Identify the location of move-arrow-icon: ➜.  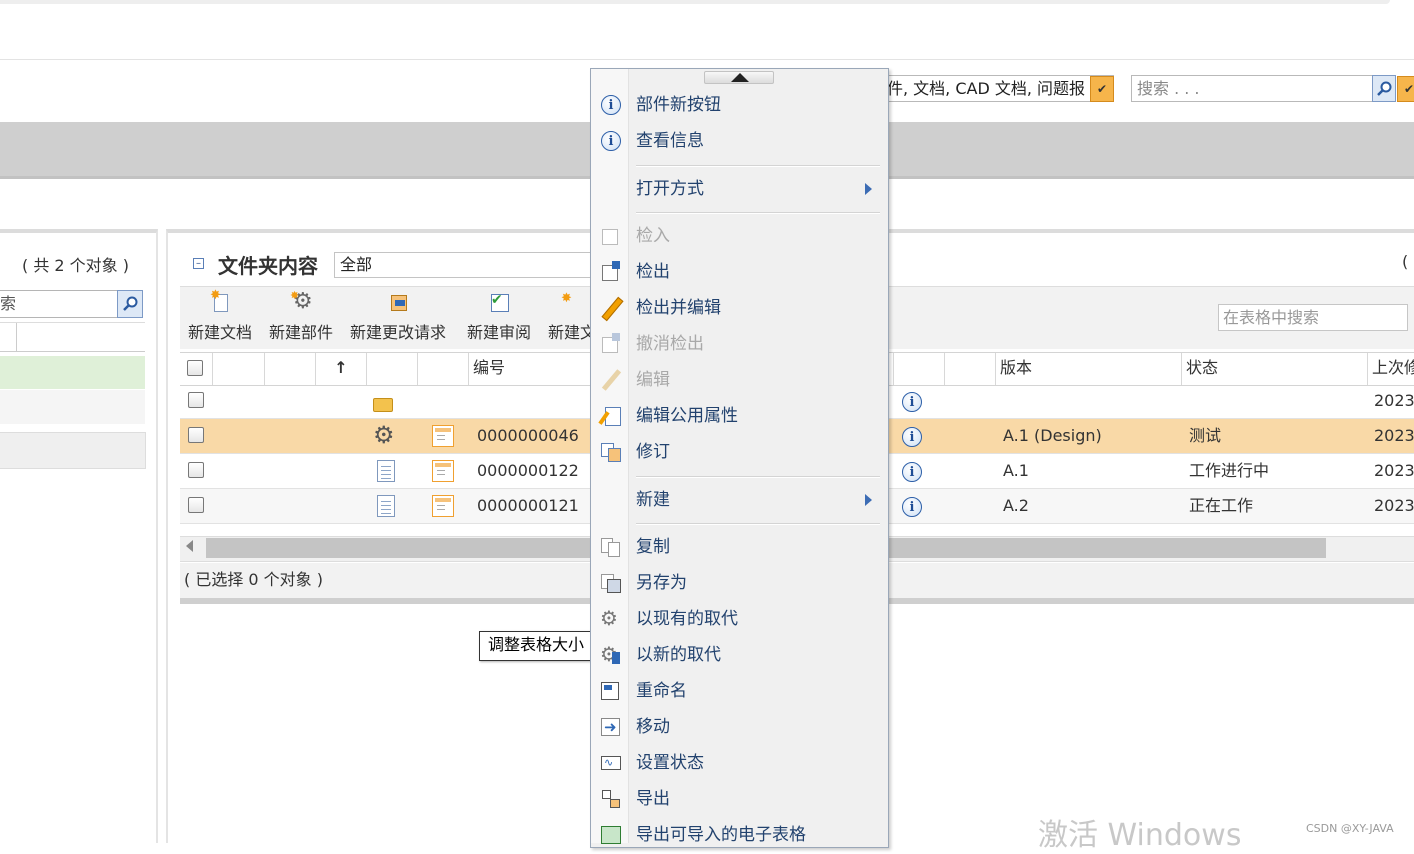
(611, 727).